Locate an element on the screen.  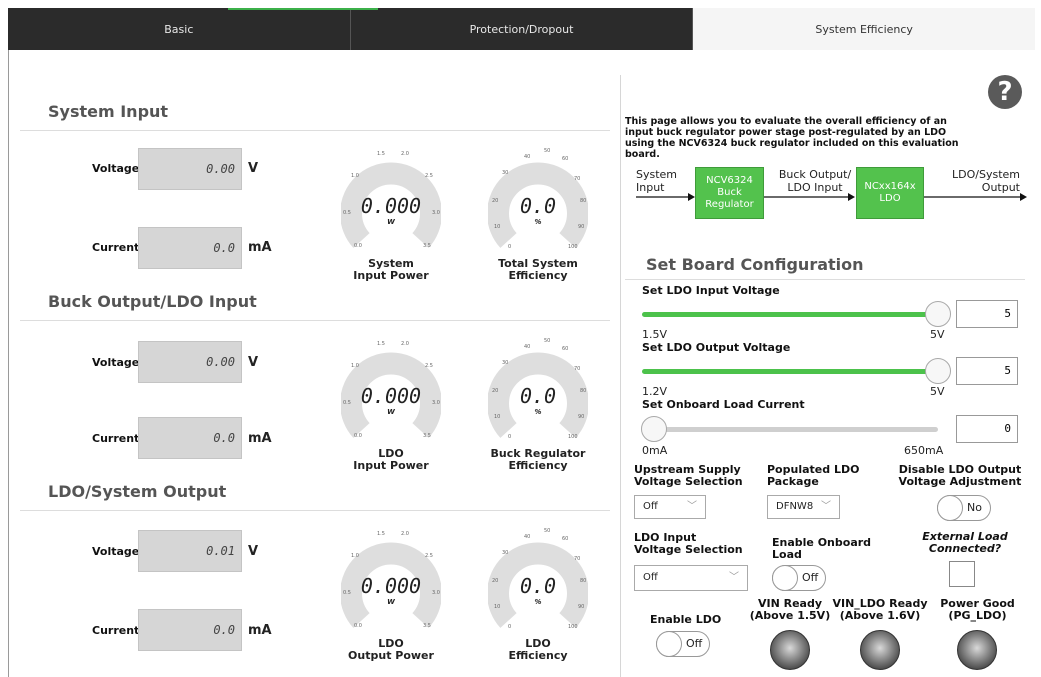
block-text: Buck is located at coordinates (729, 192).